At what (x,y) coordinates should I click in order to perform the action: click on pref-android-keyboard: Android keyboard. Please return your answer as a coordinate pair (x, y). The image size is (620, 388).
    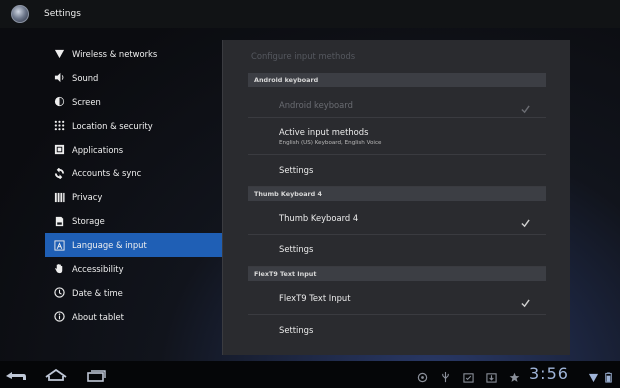
    Looking at the image, I should click on (397, 102).